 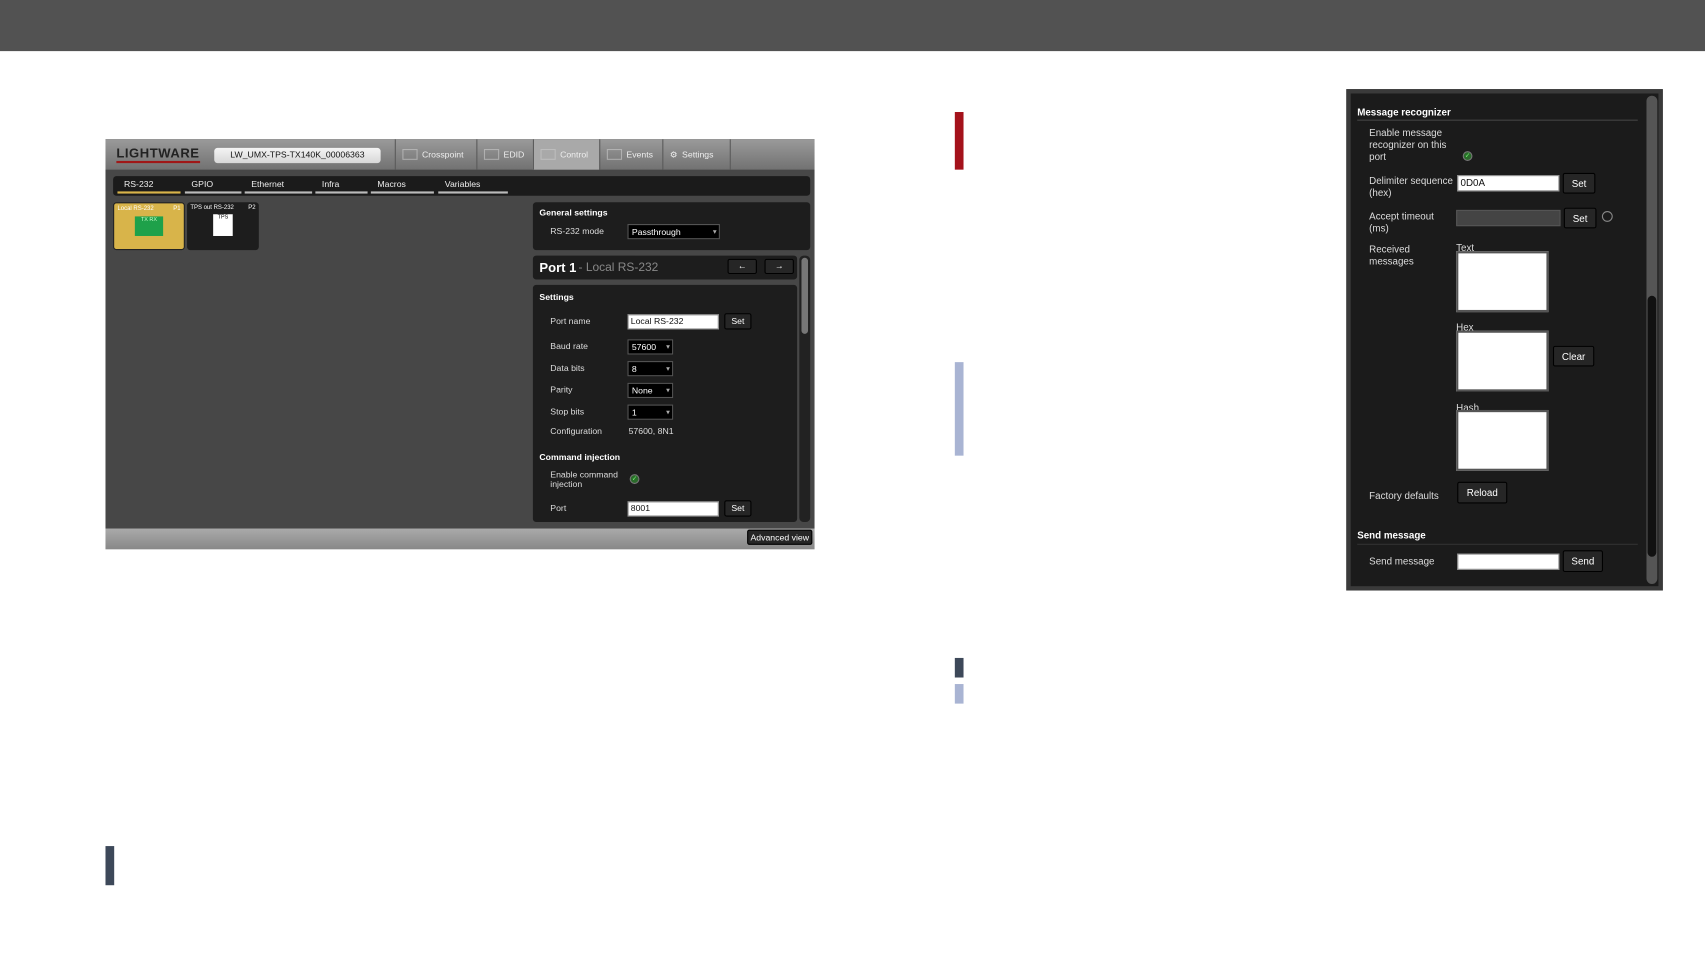 I want to click on gear-icon: ⚙, so click(x=673, y=154).